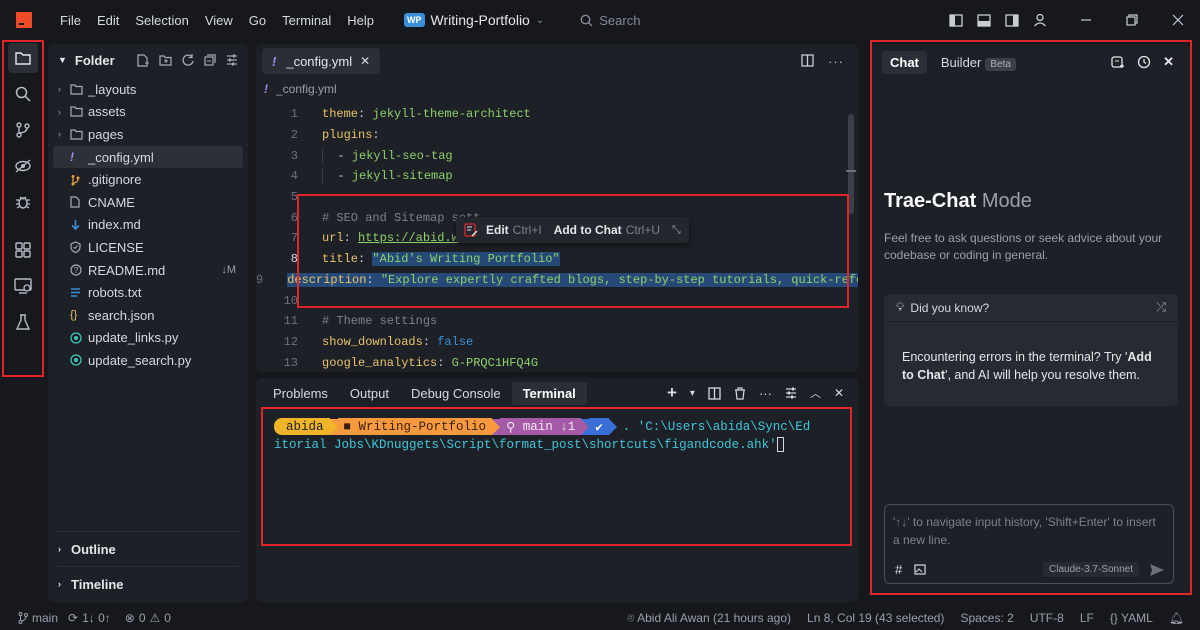 Image resolution: width=1200 pixels, height=630 pixels. Describe the element at coordinates (165, 60) in the screenshot. I see `new-folder-icon` at that location.